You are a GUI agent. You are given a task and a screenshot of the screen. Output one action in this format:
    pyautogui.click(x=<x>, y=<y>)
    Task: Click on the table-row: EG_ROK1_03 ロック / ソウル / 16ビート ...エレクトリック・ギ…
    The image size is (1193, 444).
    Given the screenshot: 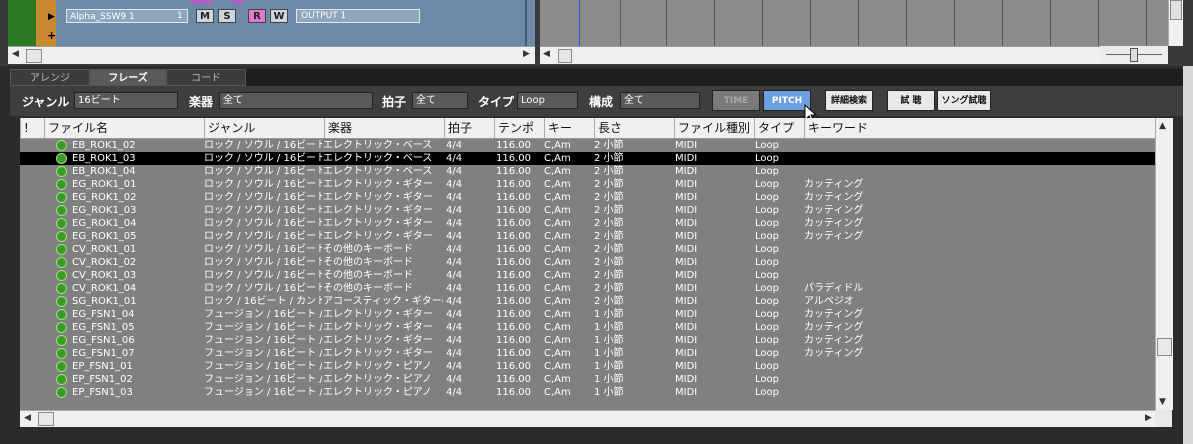 What is the action you would take?
    pyautogui.click(x=587, y=210)
    